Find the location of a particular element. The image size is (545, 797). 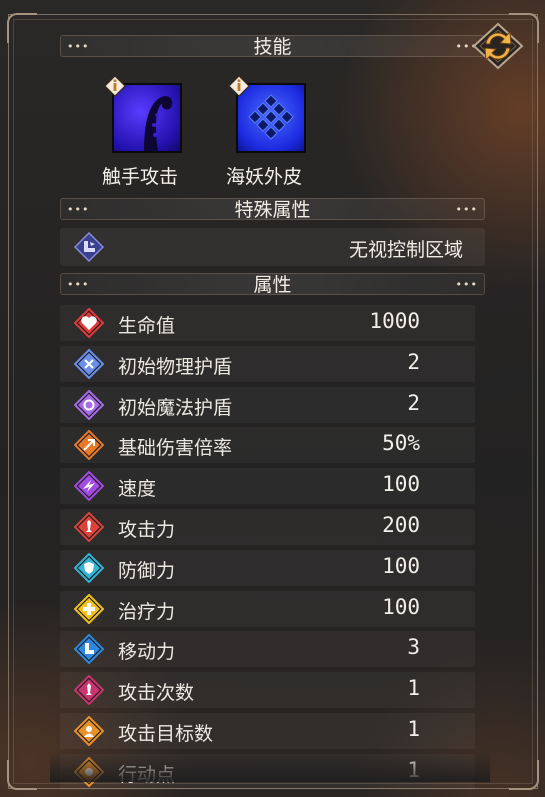

skills-title: 技能 is located at coordinates (272, 47).